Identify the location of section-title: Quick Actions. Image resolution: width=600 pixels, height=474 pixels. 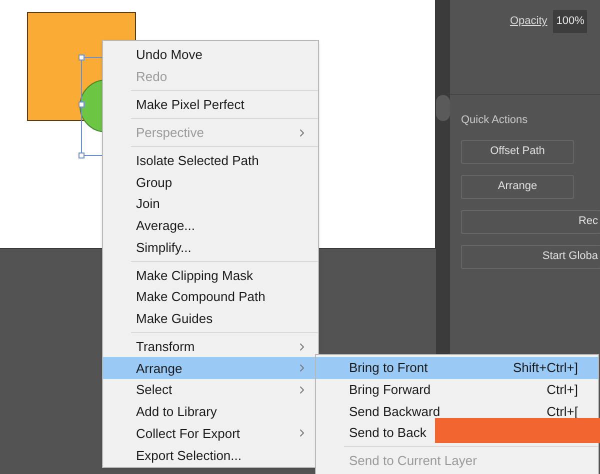
(495, 120).